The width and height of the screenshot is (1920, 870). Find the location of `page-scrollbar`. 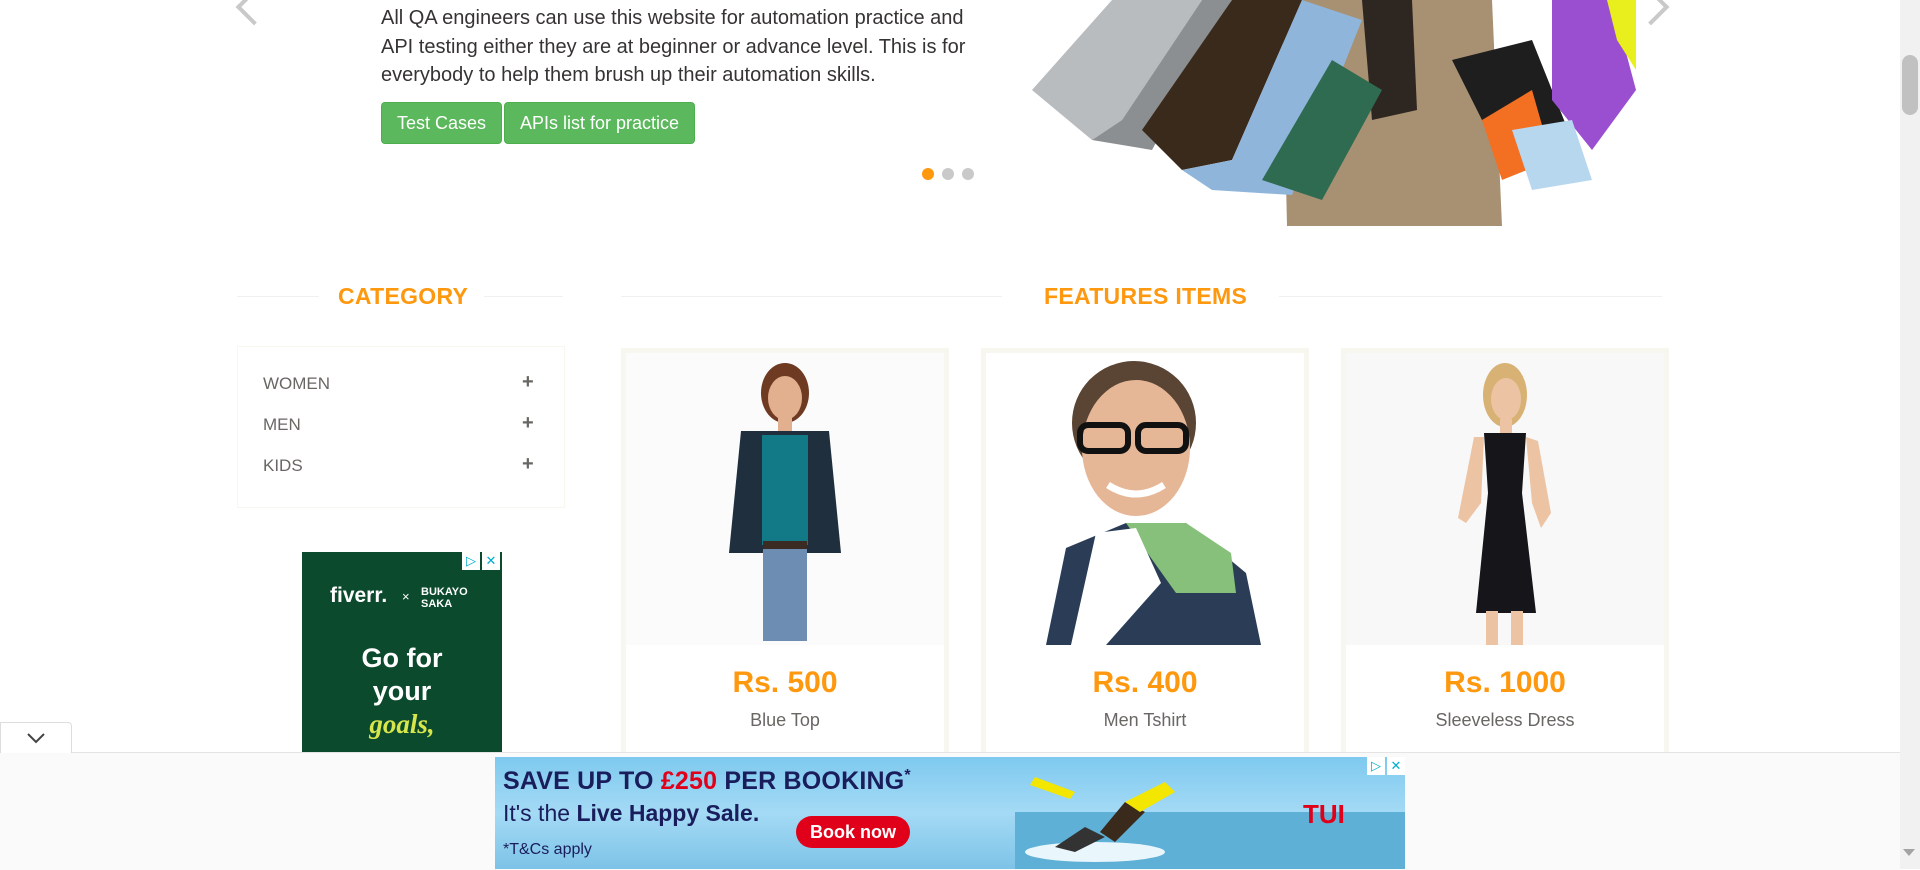

page-scrollbar is located at coordinates (1910, 434).